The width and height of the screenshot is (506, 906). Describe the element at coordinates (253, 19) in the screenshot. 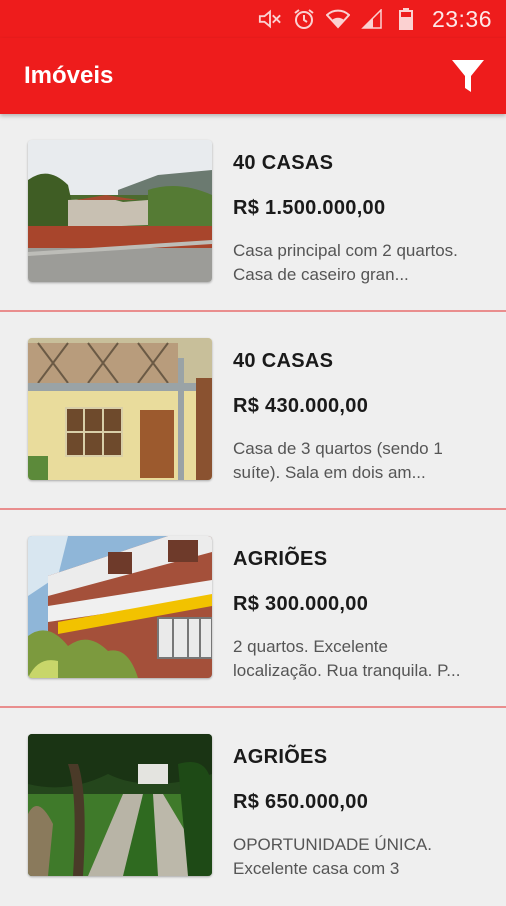

I see `status-bar: 23:36` at that location.